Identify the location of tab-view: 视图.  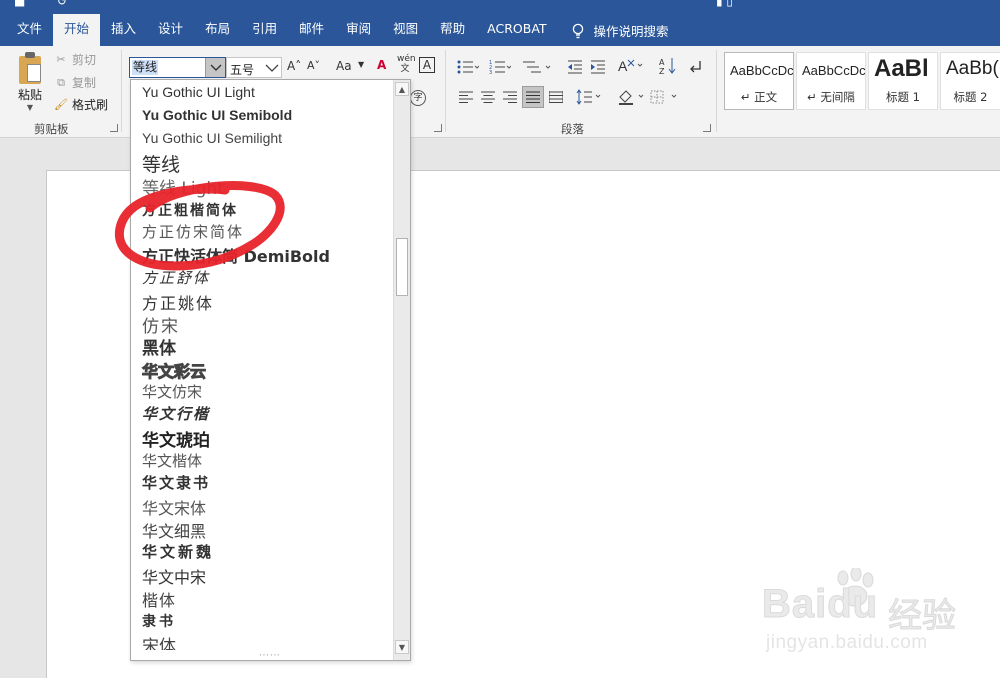
(405, 30).